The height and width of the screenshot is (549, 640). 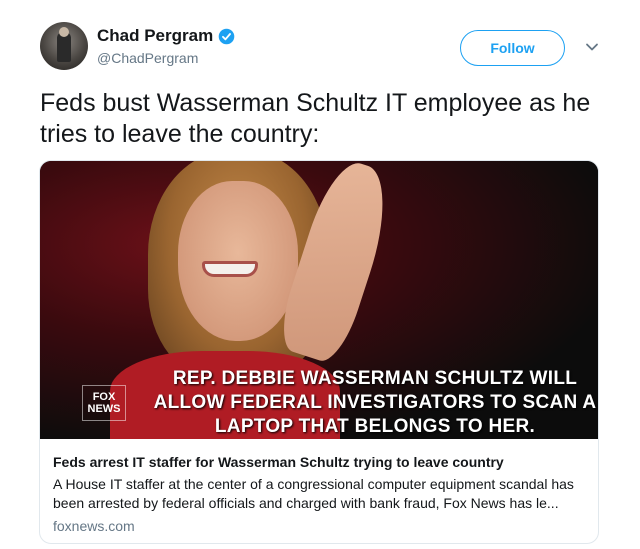 What do you see at coordinates (155, 36) in the screenshot?
I see `author-display-name: Chad Pergram` at bounding box center [155, 36].